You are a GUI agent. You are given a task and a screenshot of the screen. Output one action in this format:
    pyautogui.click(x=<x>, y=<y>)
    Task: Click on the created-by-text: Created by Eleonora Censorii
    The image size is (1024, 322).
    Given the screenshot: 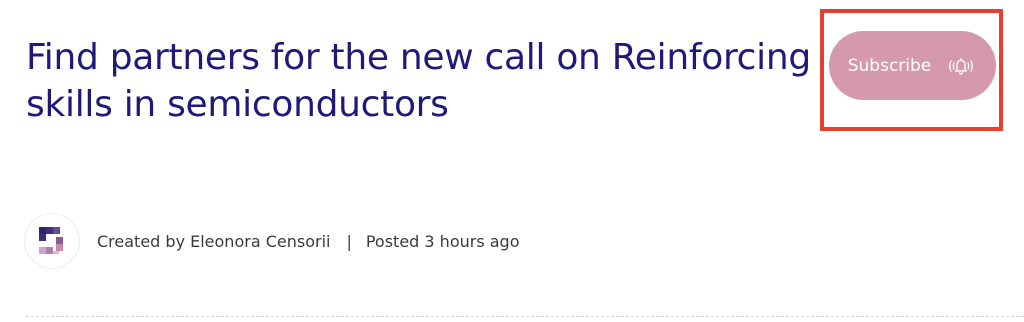 What is the action you would take?
    pyautogui.click(x=214, y=241)
    